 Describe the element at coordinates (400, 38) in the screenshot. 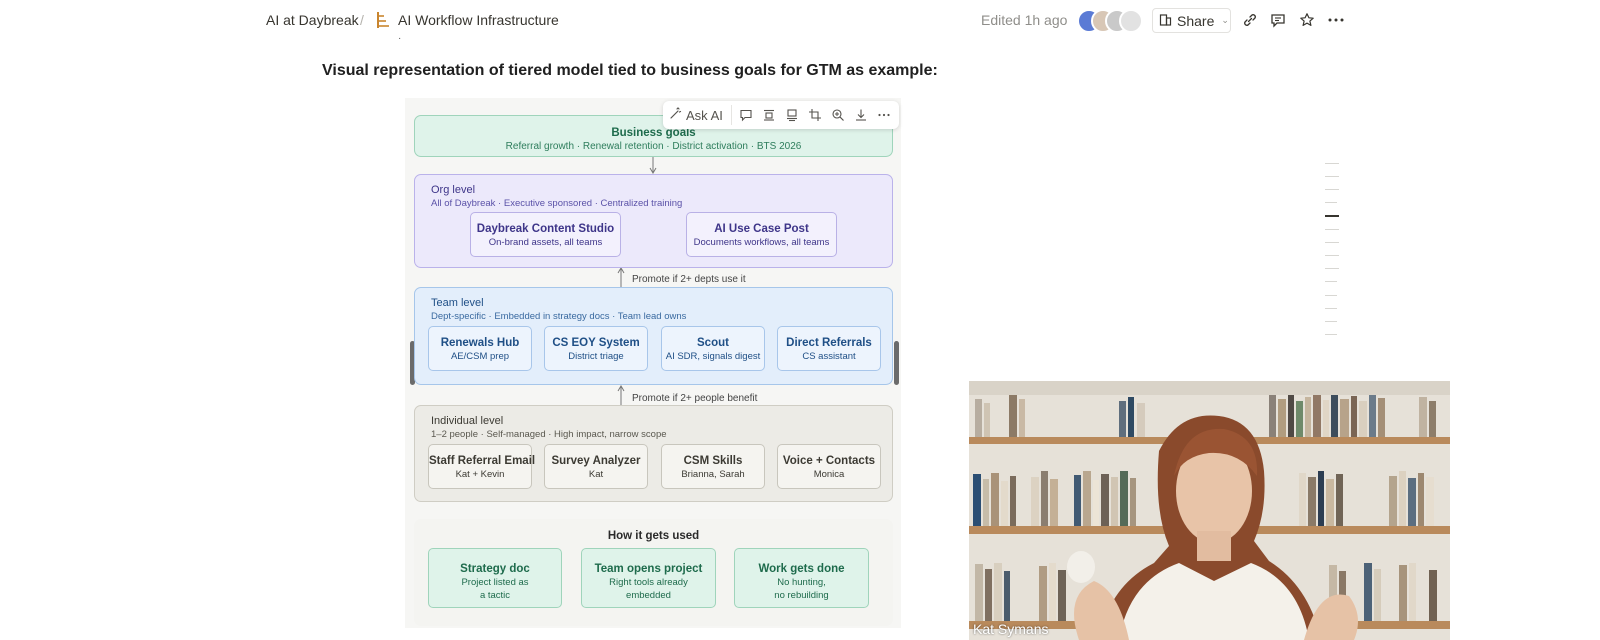

I see `text-cursor-mark: ·` at that location.